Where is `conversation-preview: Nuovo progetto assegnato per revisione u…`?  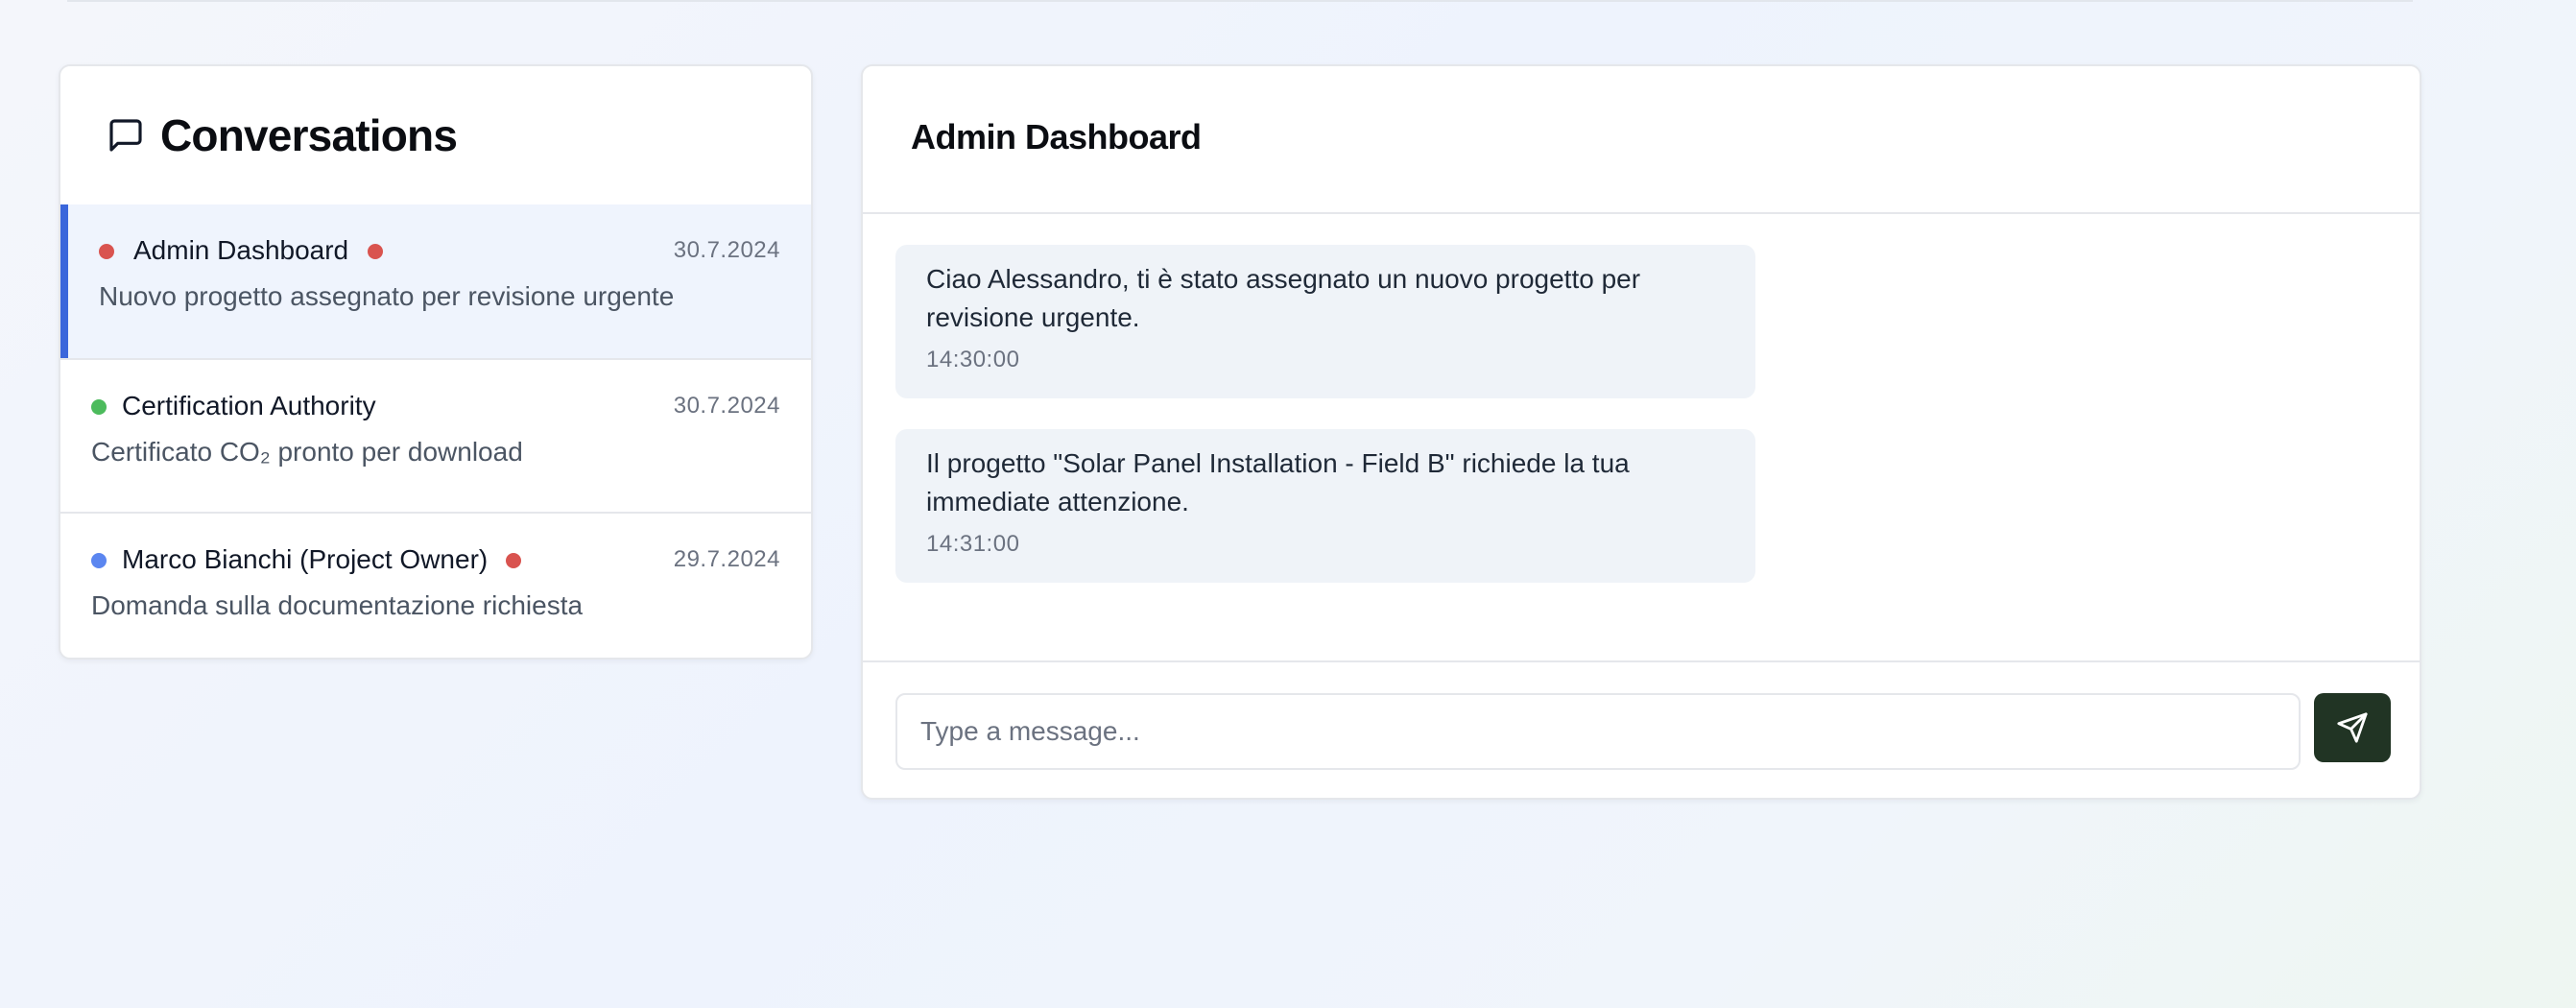 conversation-preview: Nuovo progetto assegnato per revisione u… is located at coordinates (387, 296).